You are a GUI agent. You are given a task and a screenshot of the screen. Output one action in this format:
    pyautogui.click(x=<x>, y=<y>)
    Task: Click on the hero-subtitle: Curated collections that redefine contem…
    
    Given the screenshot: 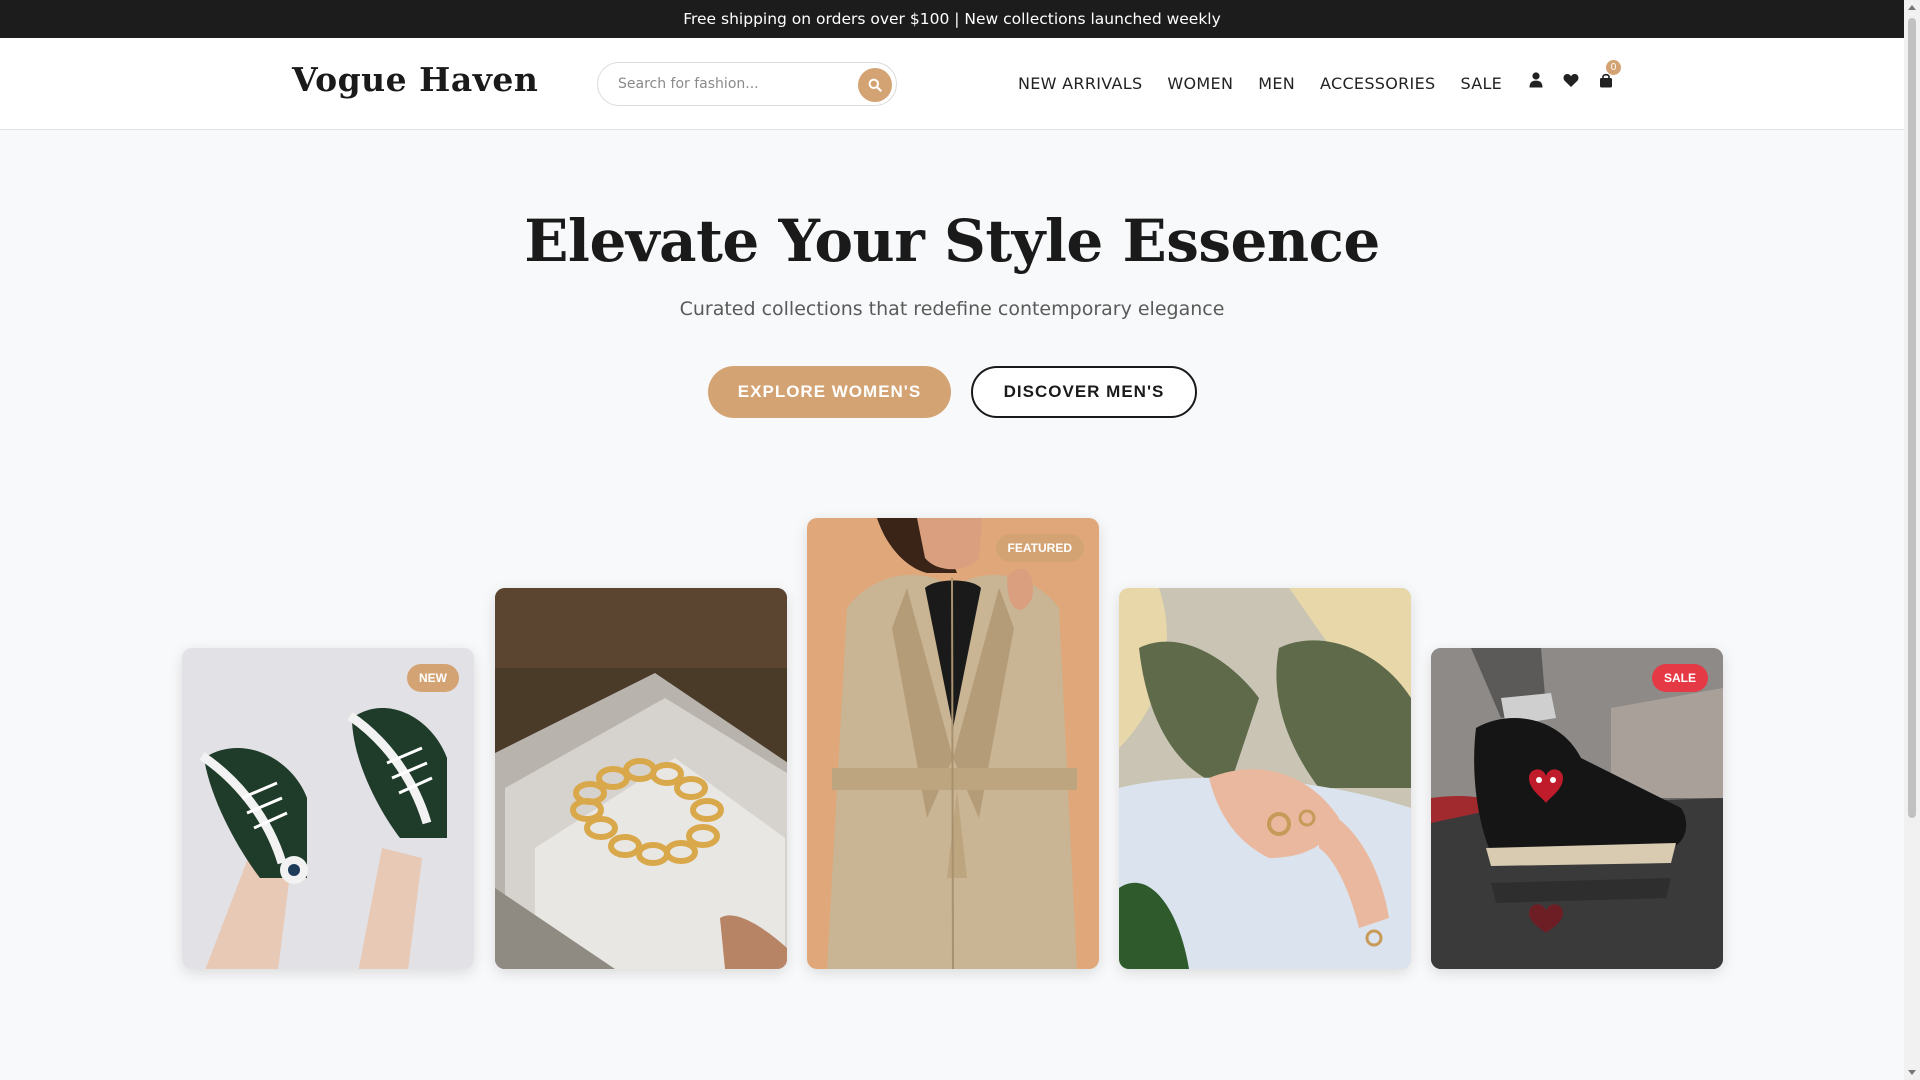 What is the action you would take?
    pyautogui.click(x=952, y=309)
    